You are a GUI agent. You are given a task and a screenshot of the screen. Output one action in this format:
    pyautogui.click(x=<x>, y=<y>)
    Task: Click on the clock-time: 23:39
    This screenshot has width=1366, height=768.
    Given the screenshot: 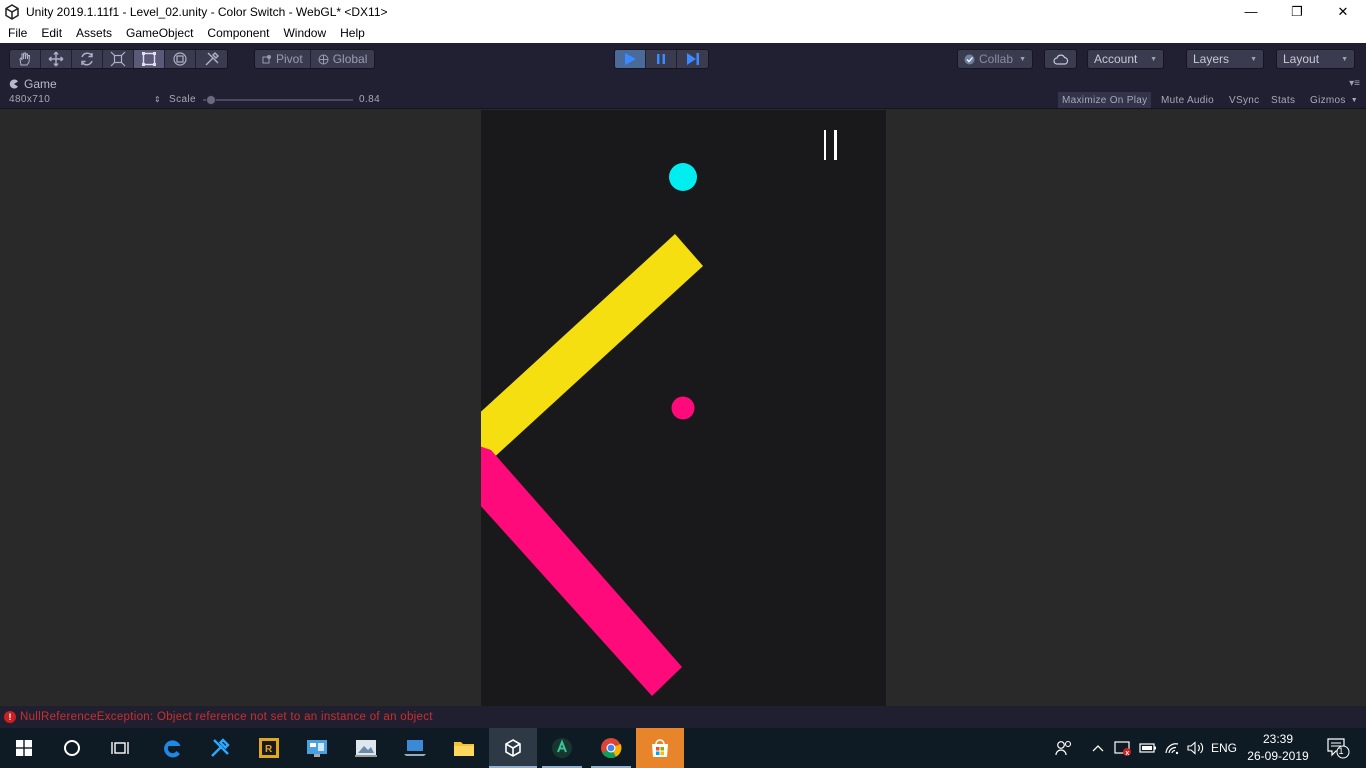 What is the action you would take?
    pyautogui.click(x=1278, y=739)
    